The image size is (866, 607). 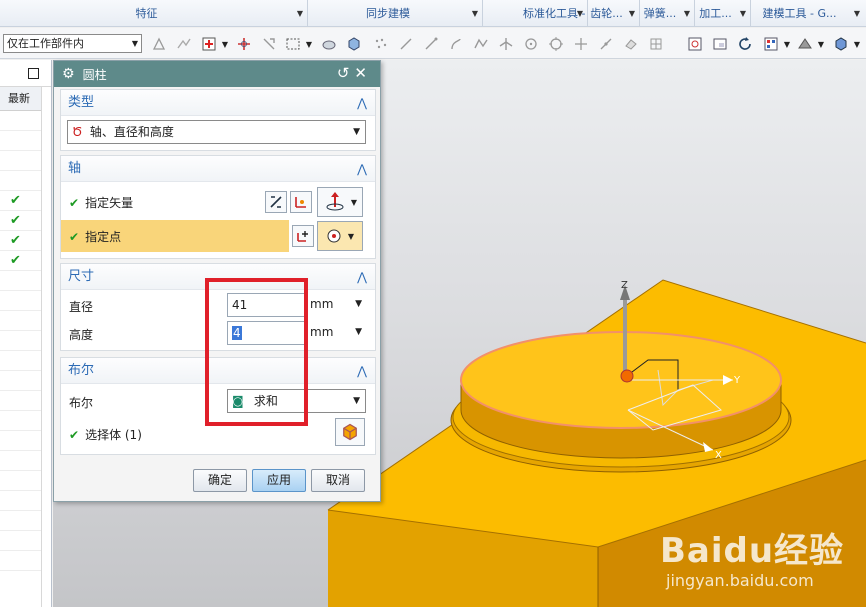 What do you see at coordinates (723, 13) in the screenshot?
I see `ribbon-group-machining: 加工... ▼` at bounding box center [723, 13].